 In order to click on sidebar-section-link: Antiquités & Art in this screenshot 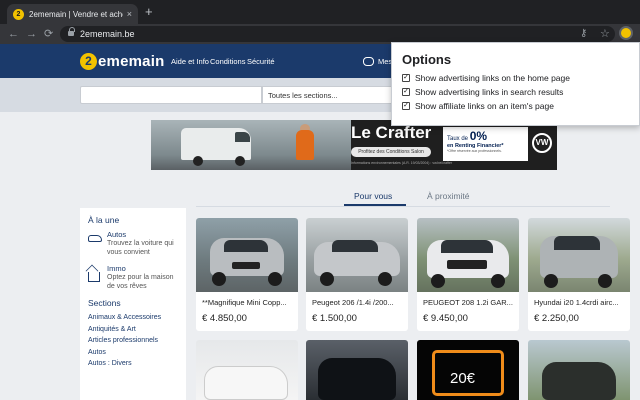, I will do `click(133, 329)`.